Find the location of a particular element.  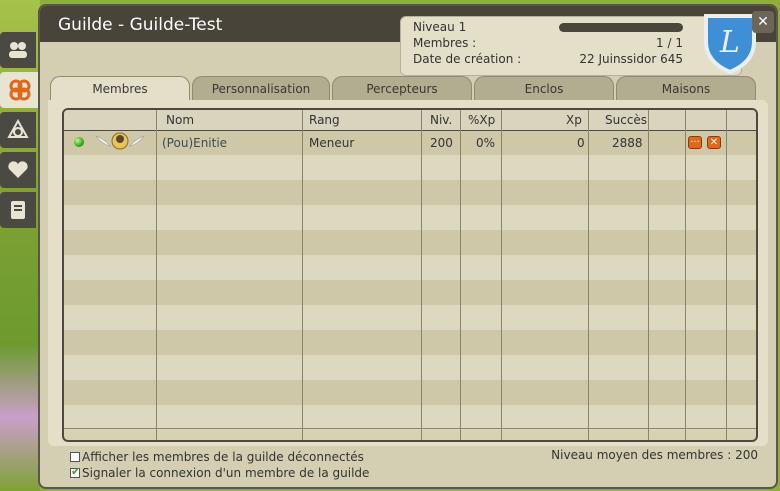

level-progress-bar is located at coordinates (621, 27).